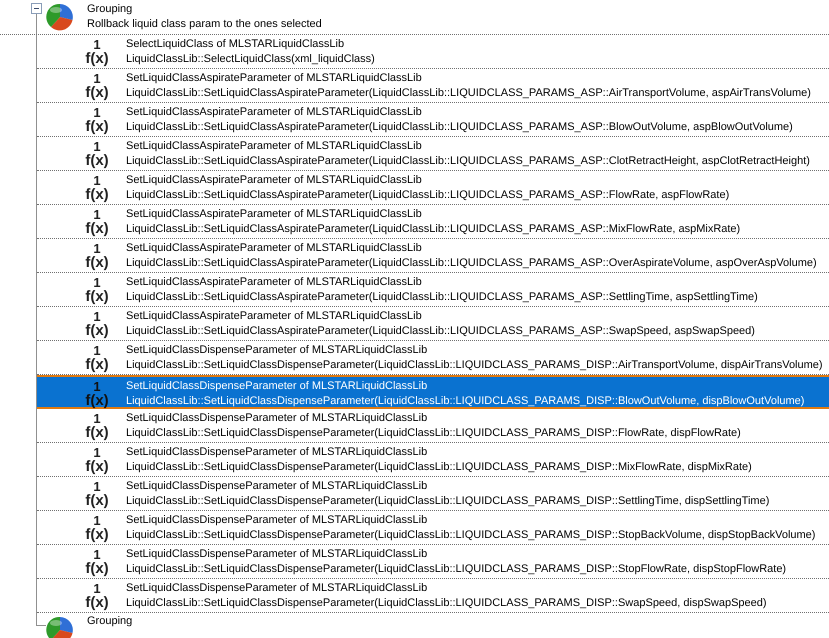 The image size is (829, 638). I want to click on group-end-title: Grouping, so click(109, 621).